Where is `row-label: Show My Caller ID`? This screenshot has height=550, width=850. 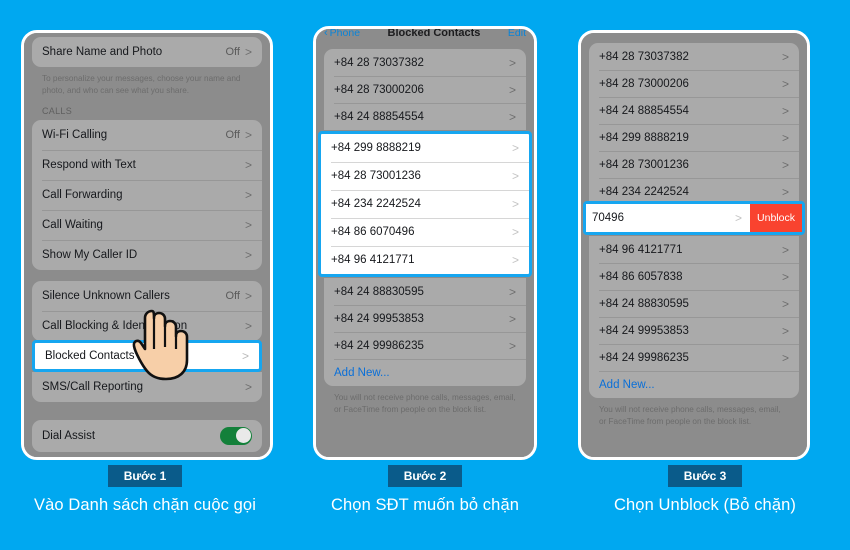 row-label: Show My Caller ID is located at coordinates (90, 254).